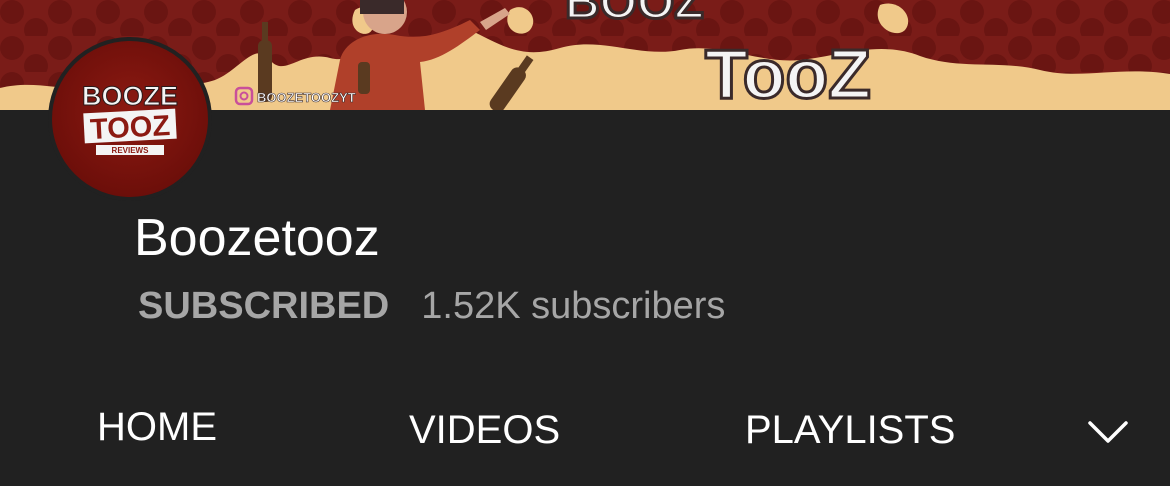 The image size is (1170, 486). What do you see at coordinates (263, 306) in the screenshot?
I see `subscribed-button: SUBSCRIBED` at bounding box center [263, 306].